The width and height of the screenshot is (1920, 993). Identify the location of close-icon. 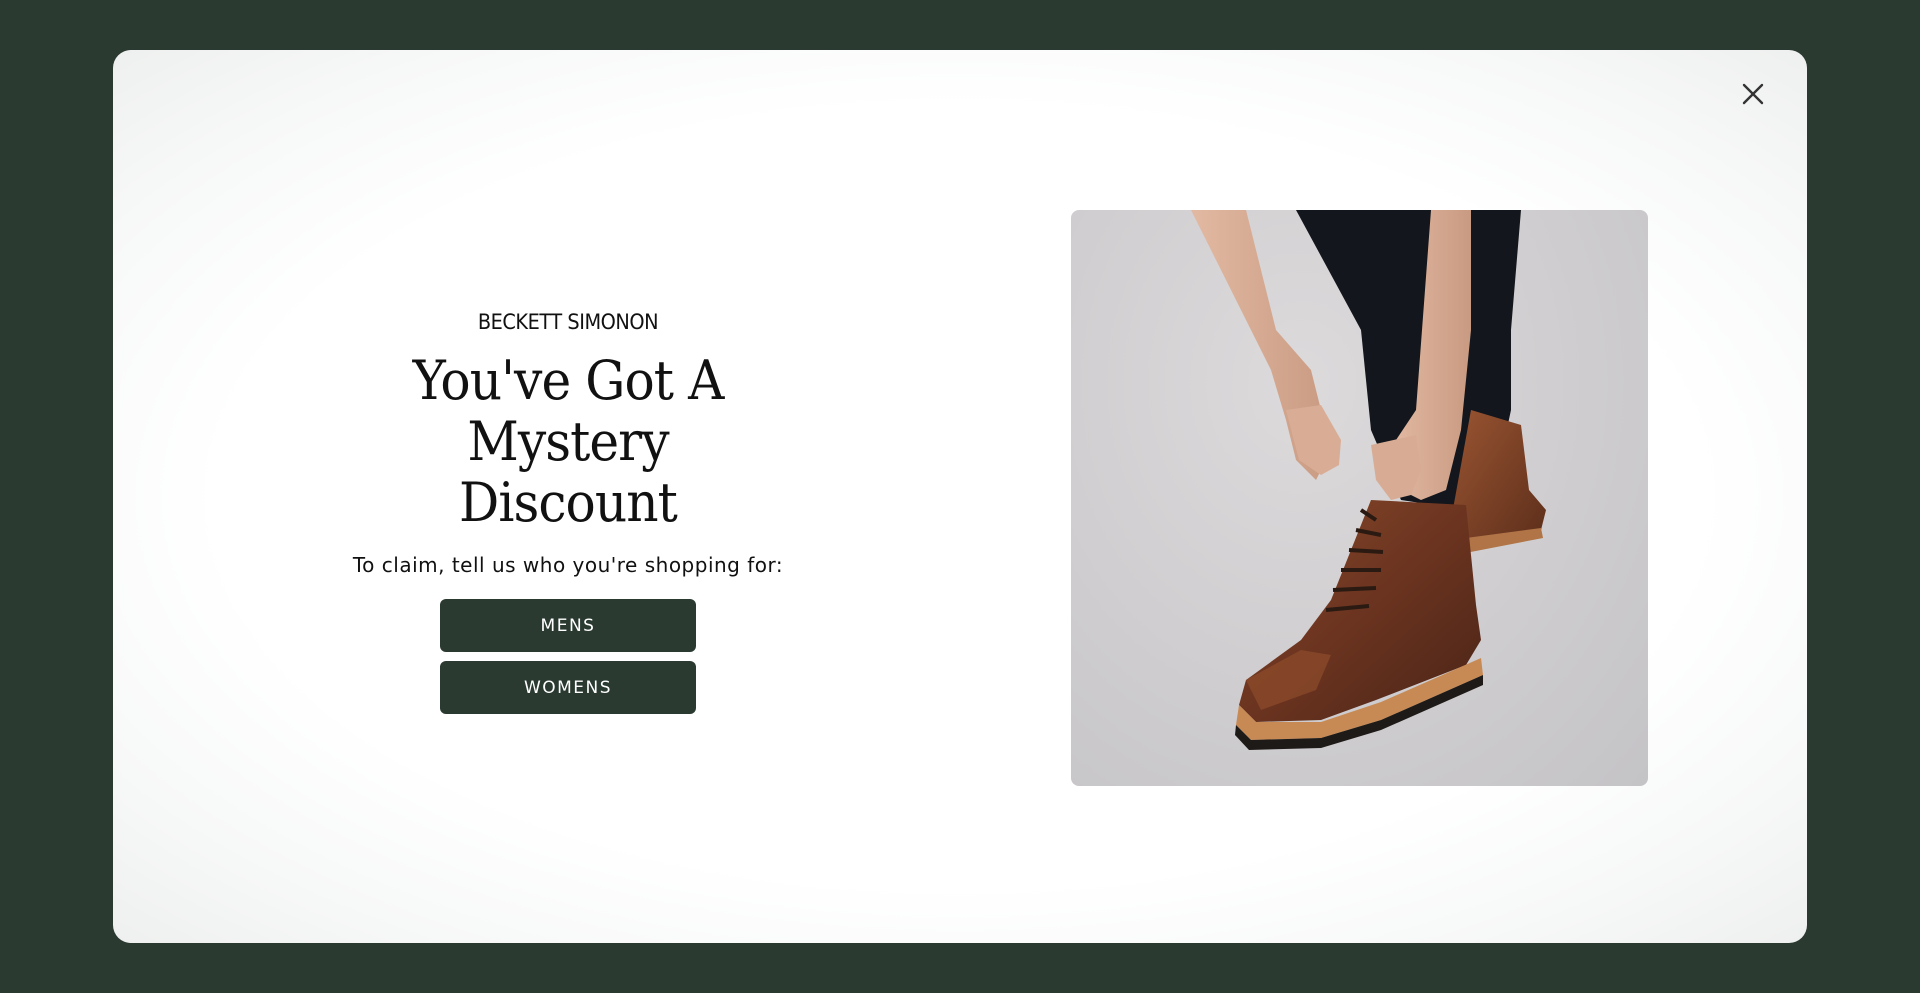
(1753, 94).